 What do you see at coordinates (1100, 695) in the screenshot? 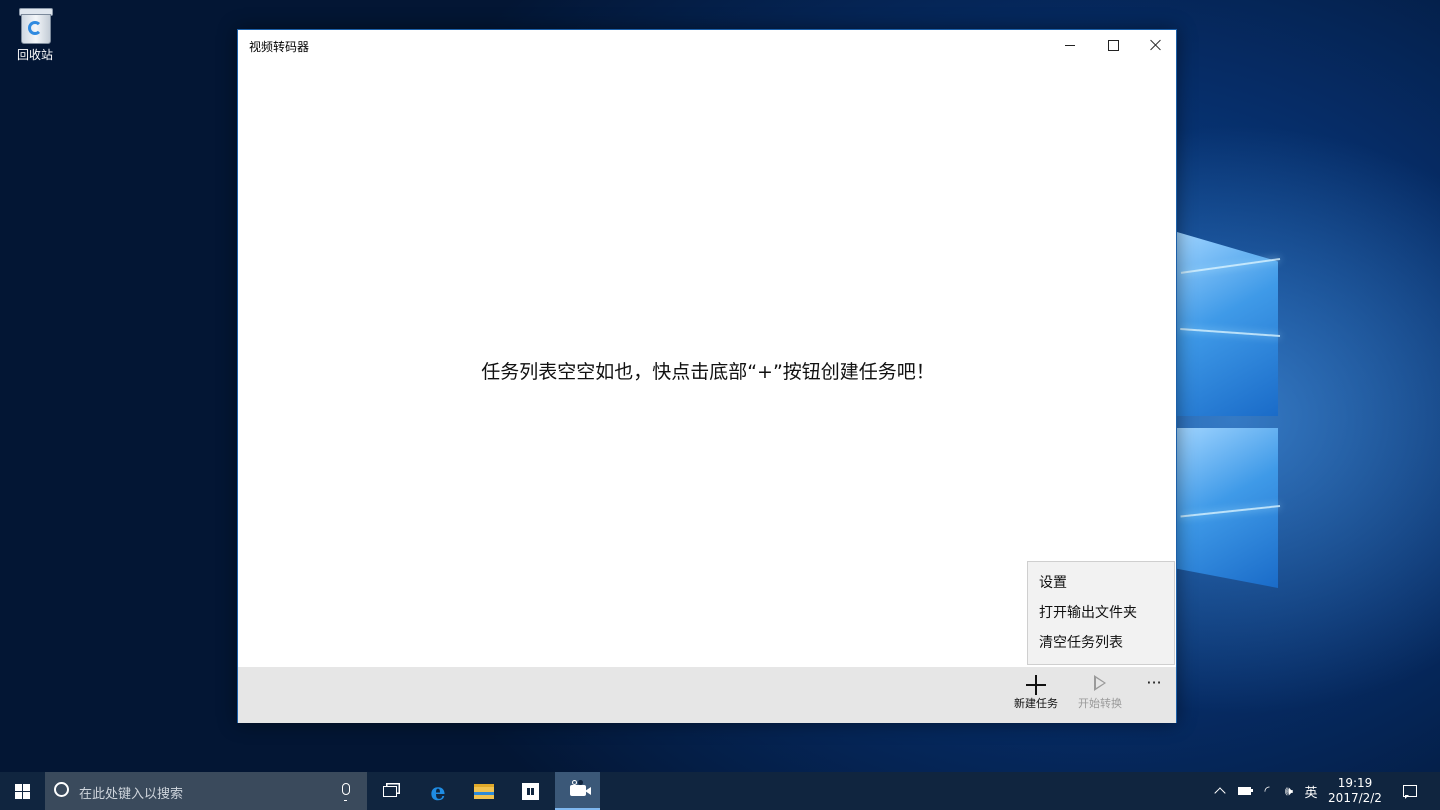
I see `start-conversion-button: 开始转换` at bounding box center [1100, 695].